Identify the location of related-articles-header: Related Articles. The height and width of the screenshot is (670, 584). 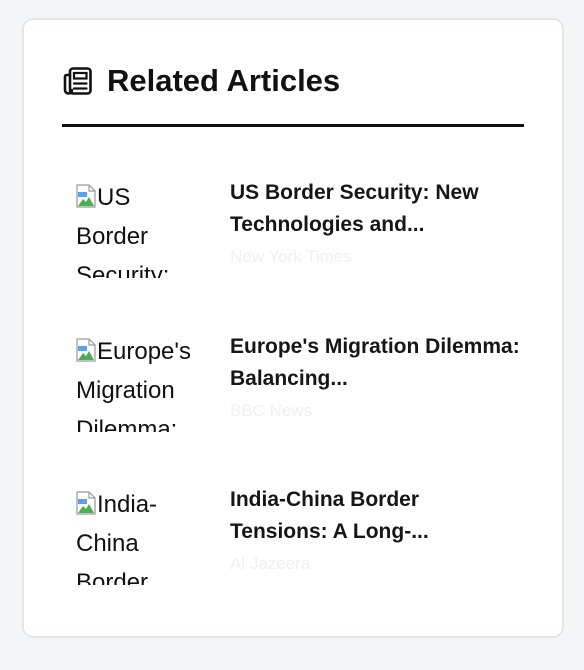
(293, 94).